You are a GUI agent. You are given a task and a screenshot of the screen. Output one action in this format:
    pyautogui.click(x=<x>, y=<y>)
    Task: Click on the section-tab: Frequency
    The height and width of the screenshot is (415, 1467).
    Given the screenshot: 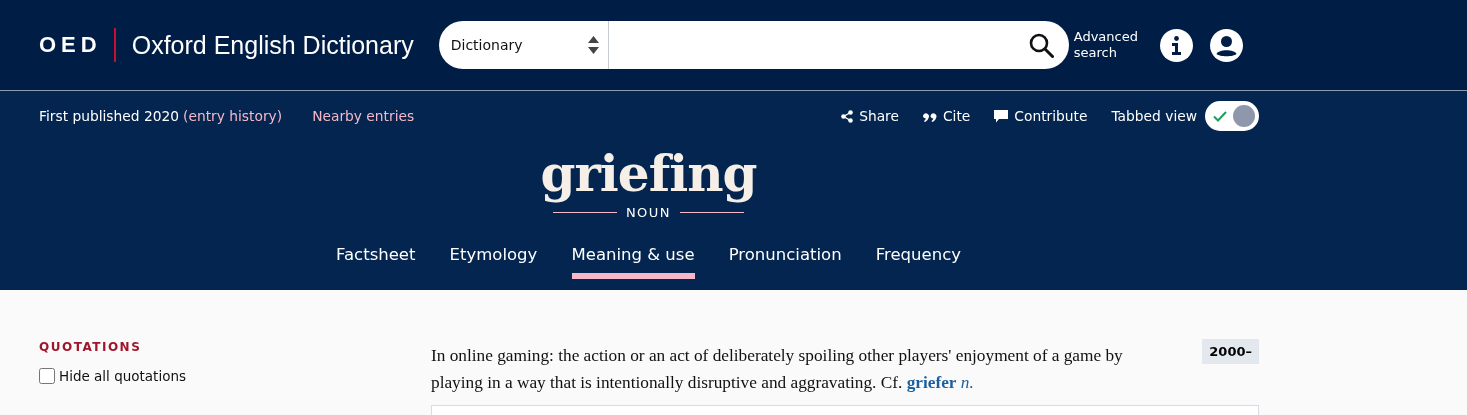 What is the action you would take?
    pyautogui.click(x=918, y=260)
    